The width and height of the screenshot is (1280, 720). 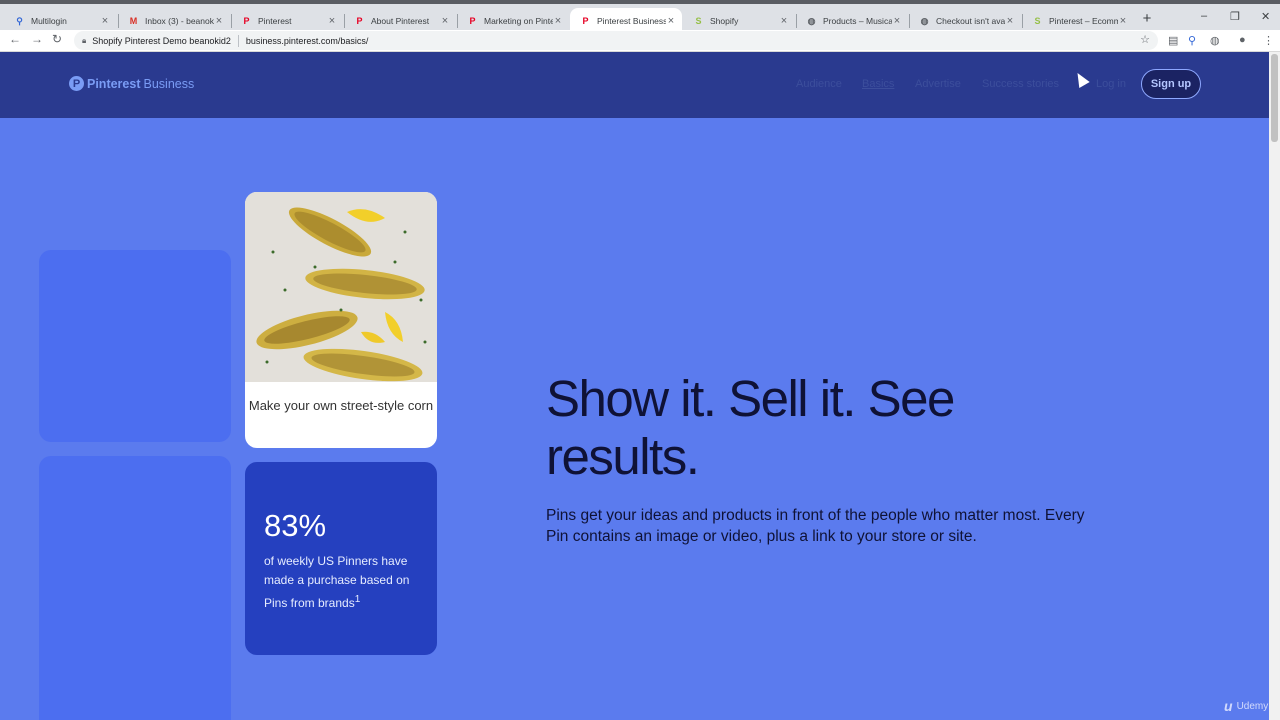 What do you see at coordinates (341, 405) in the screenshot?
I see `pin-caption: Make your own street-style corn` at bounding box center [341, 405].